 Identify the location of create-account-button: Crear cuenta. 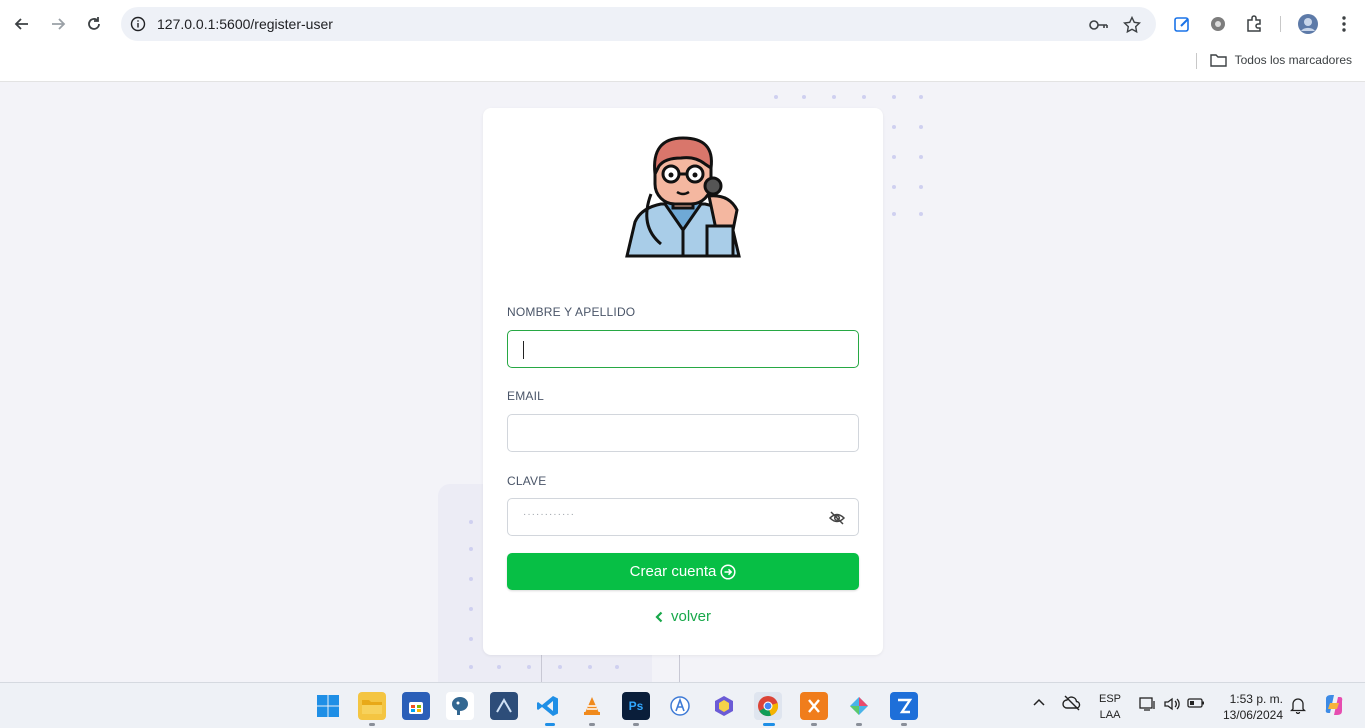
(683, 571).